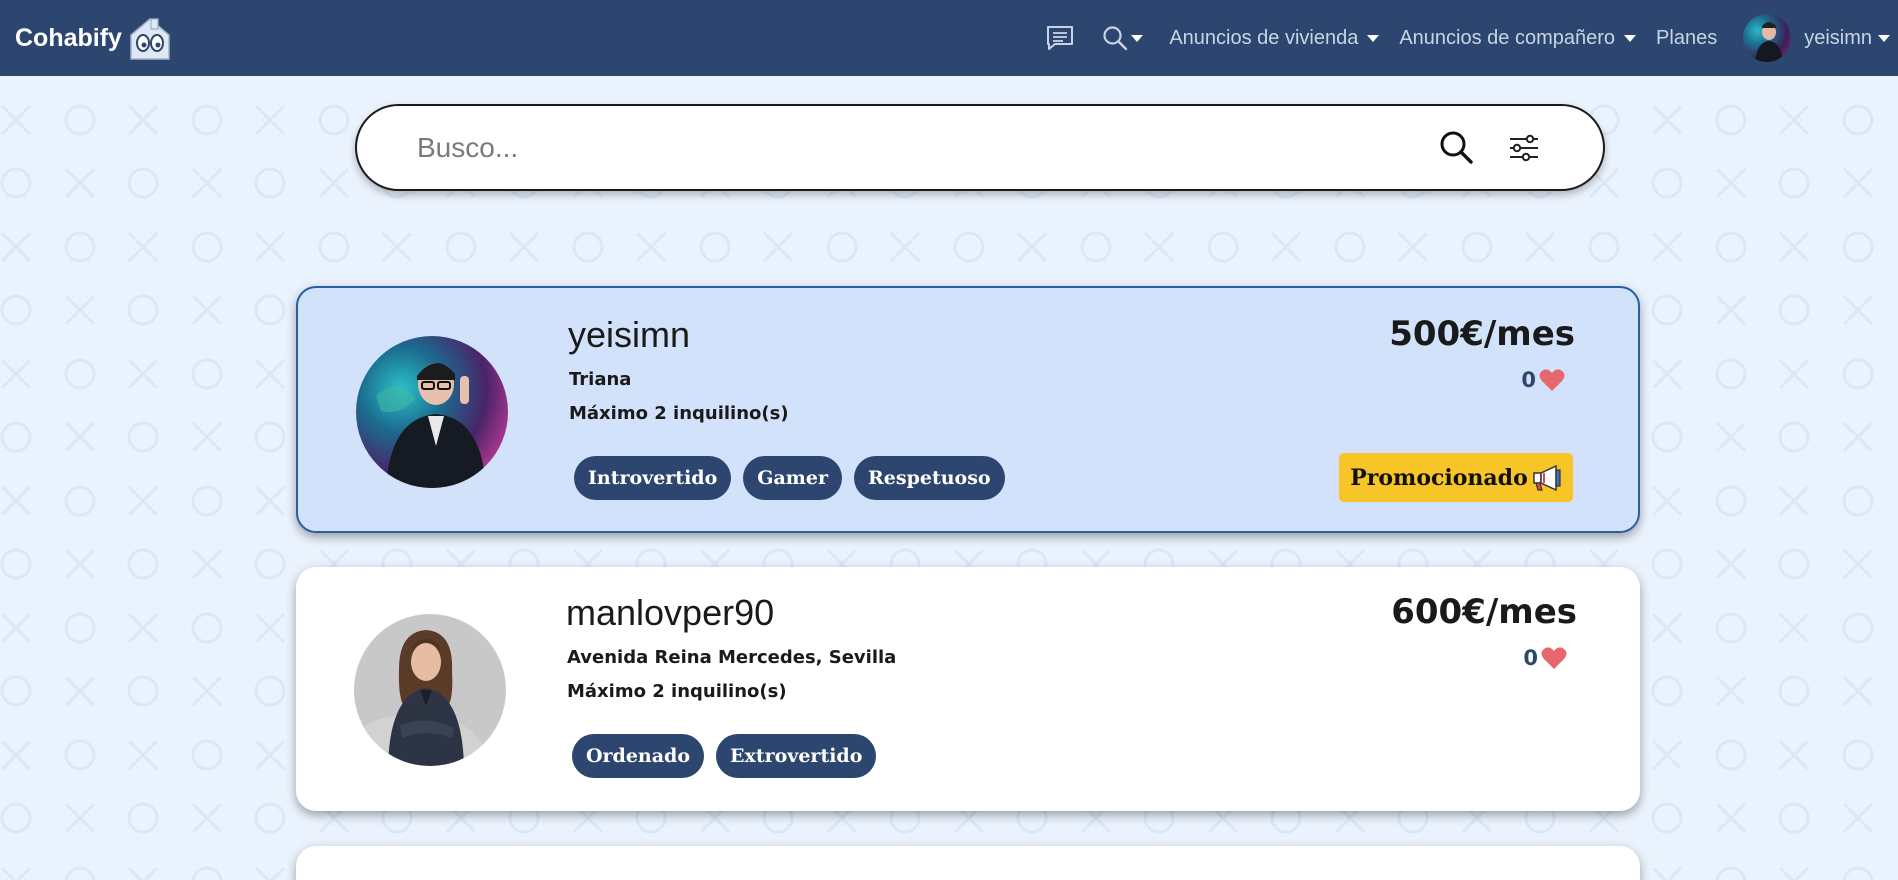 The width and height of the screenshot is (1898, 880). What do you see at coordinates (1482, 334) in the screenshot?
I see `listing-price: 500€/mes` at bounding box center [1482, 334].